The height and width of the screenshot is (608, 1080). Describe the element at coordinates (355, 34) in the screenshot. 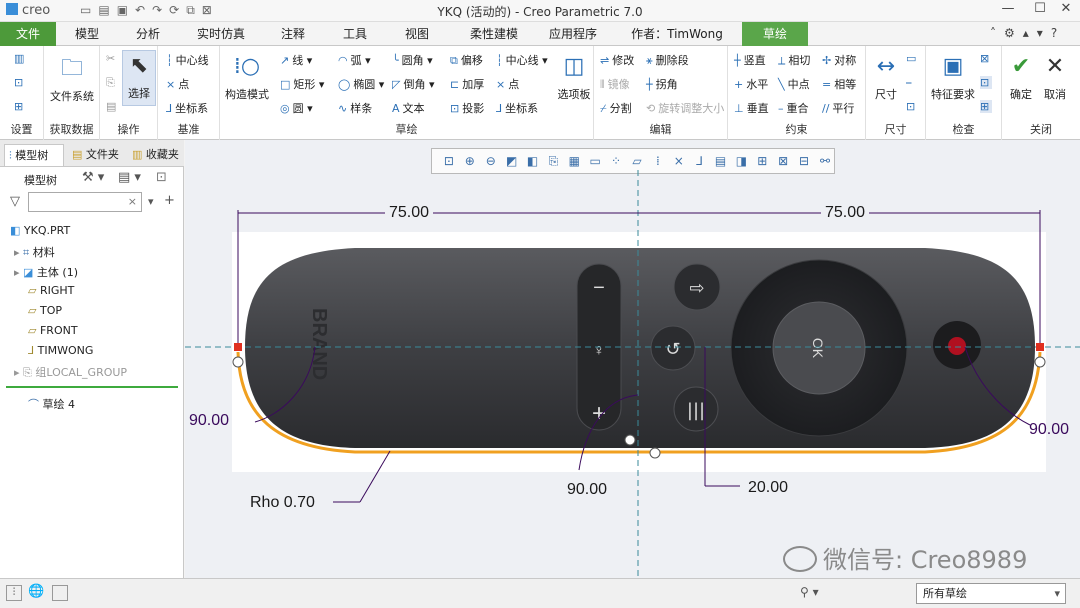

I see `tab-tools: 工具` at that location.